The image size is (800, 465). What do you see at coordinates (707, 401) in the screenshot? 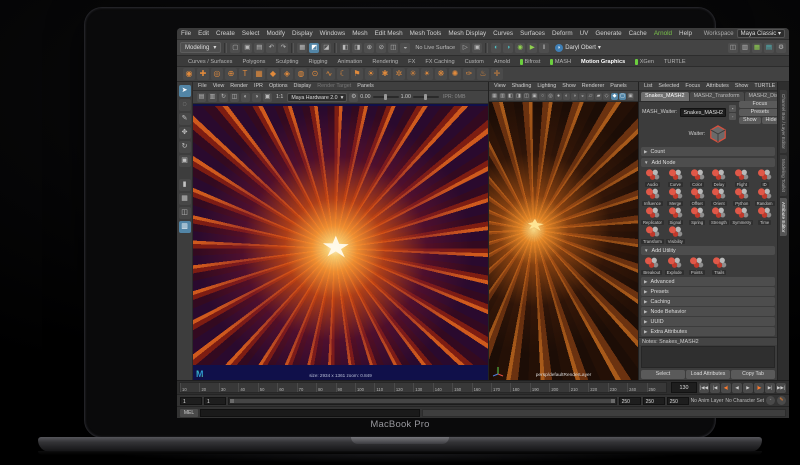
I see `anim-layer-dropdown: No Anim Layer` at bounding box center [707, 401].